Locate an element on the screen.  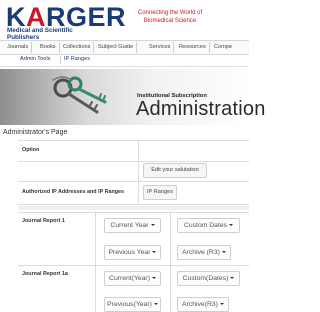
nav-item-compe: Compe is located at coordinates (223, 47).